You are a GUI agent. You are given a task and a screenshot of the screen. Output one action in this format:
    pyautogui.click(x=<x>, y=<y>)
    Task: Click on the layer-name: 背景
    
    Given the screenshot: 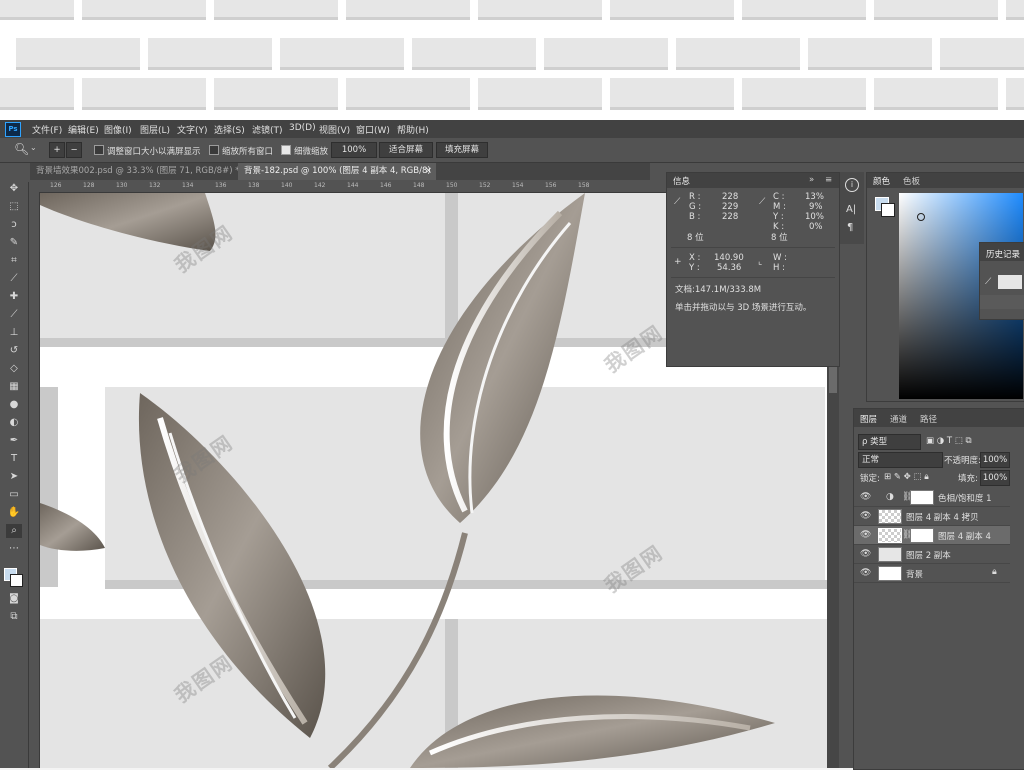 What is the action you would take?
    pyautogui.click(x=915, y=575)
    